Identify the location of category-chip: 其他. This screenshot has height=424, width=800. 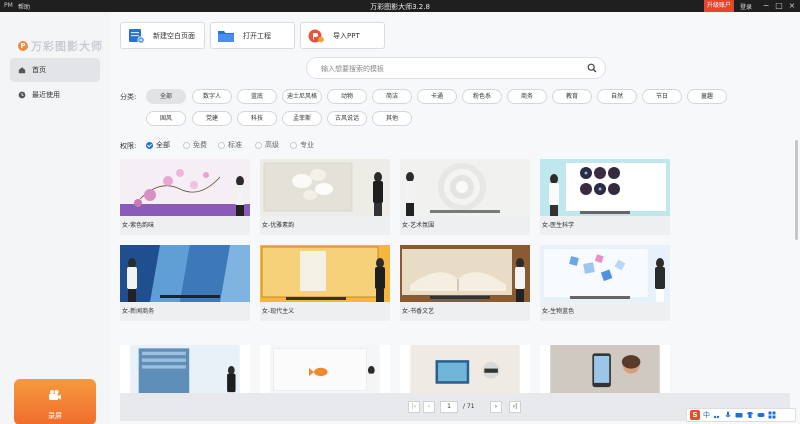
(392, 118).